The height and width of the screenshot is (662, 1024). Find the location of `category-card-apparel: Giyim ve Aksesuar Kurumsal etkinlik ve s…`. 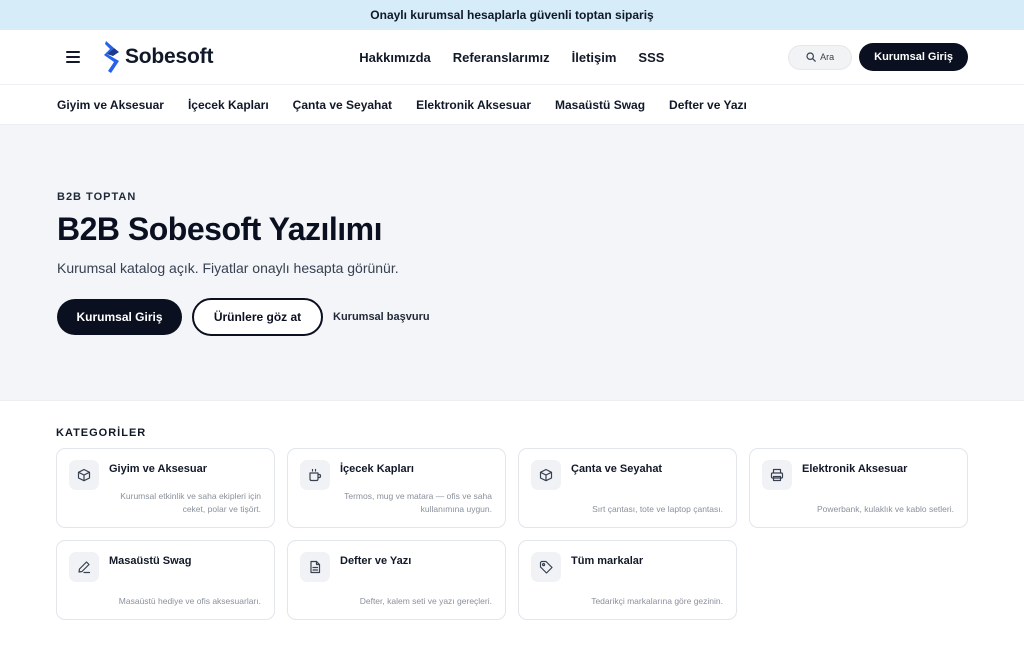

category-card-apparel: Giyim ve Aksesuar Kurumsal etkinlik ve s… is located at coordinates (165, 488).